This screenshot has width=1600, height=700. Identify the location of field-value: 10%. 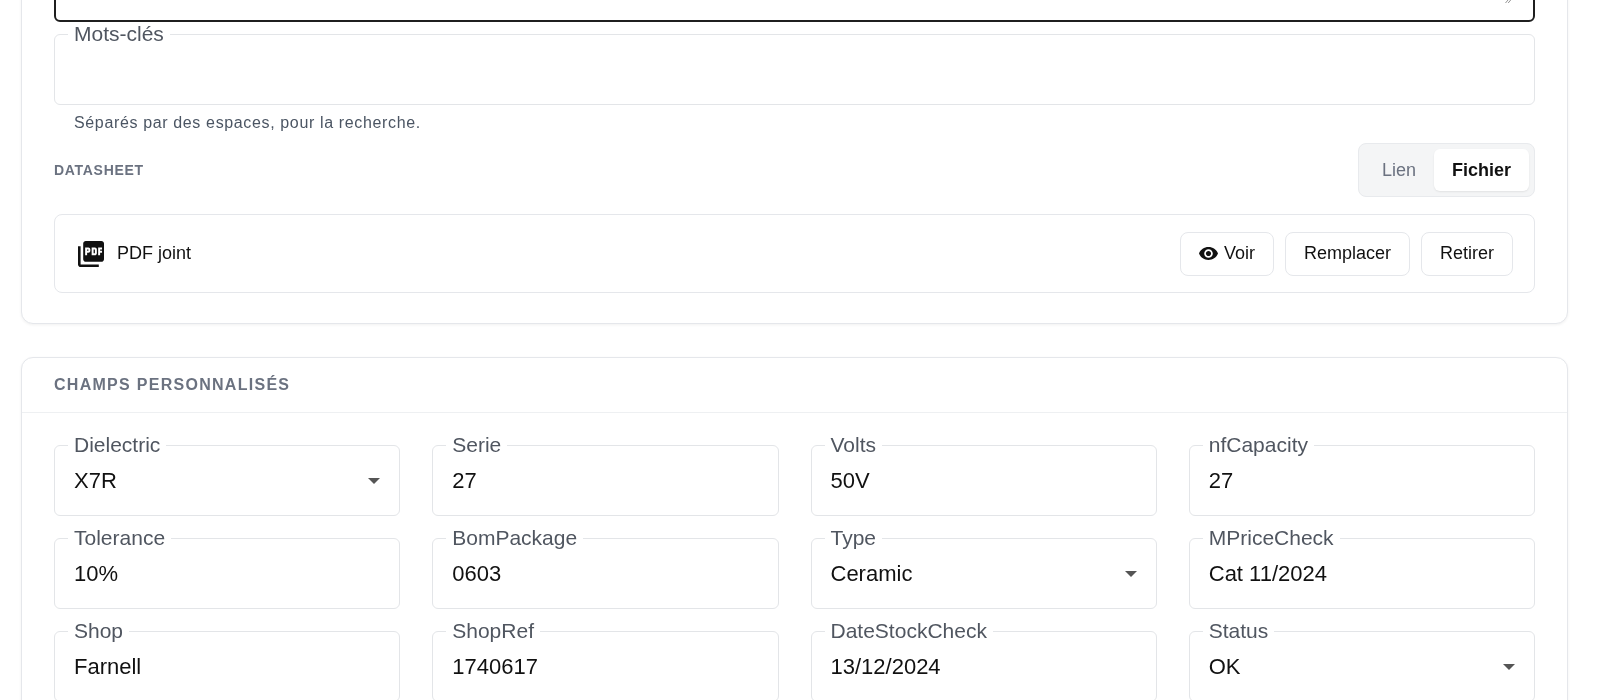
(97, 573).